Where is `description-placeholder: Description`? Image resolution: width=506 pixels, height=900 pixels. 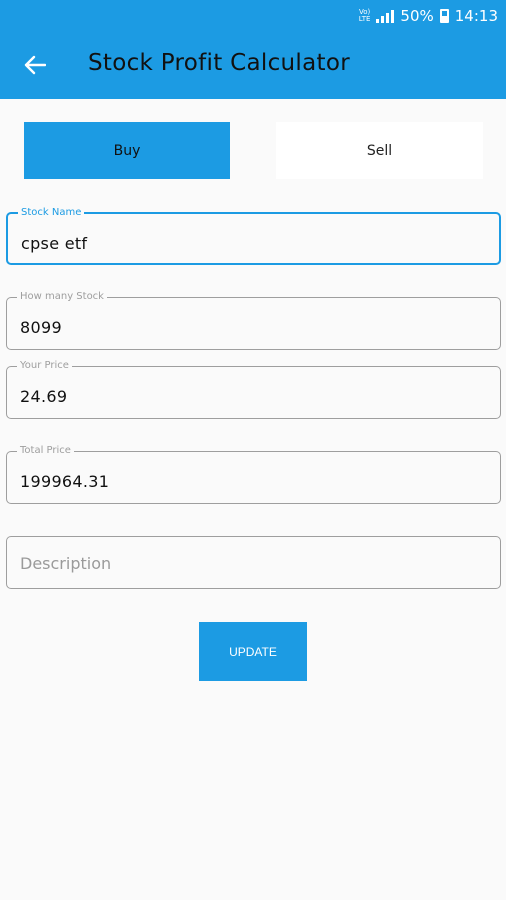 description-placeholder: Description is located at coordinates (66, 563).